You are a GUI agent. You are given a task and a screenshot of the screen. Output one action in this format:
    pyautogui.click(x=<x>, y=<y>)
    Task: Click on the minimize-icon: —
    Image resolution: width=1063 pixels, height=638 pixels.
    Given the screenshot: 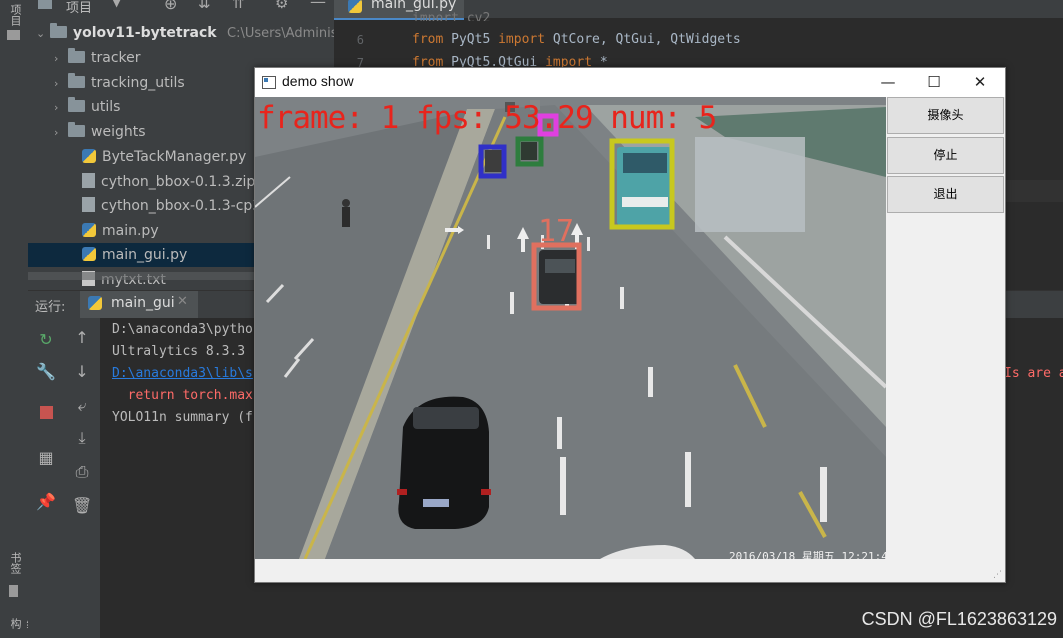 What is the action you would take?
    pyautogui.click(x=318, y=5)
    